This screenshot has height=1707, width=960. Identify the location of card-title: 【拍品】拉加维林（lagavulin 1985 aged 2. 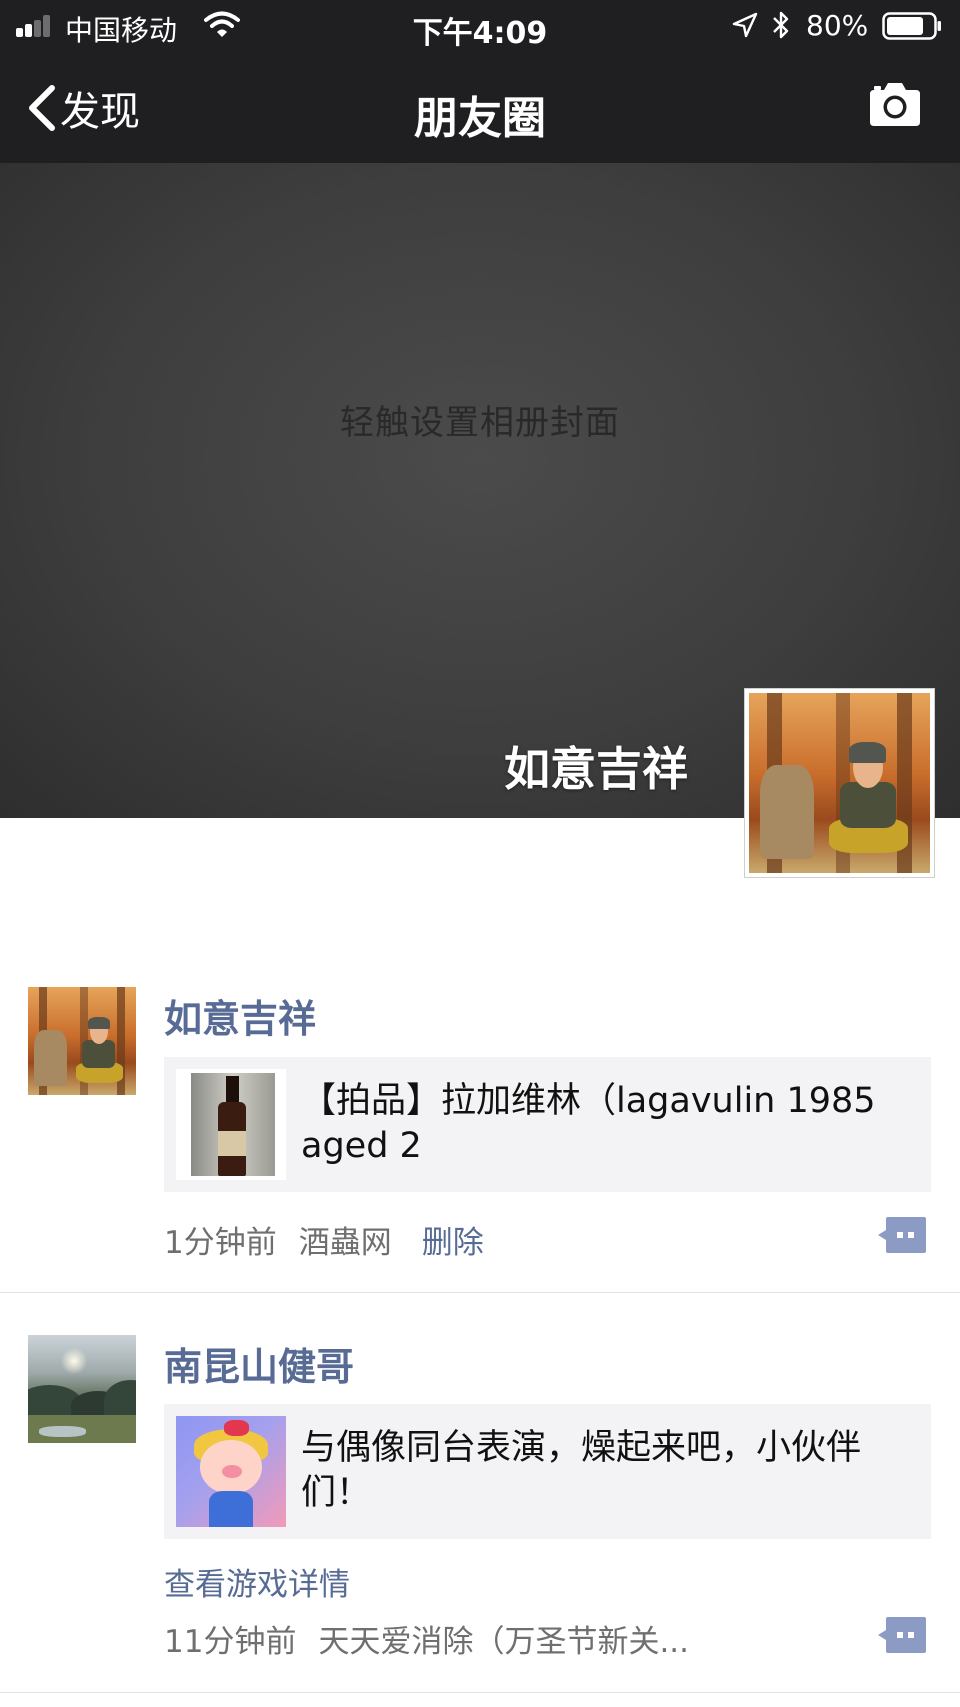
(588, 1123).